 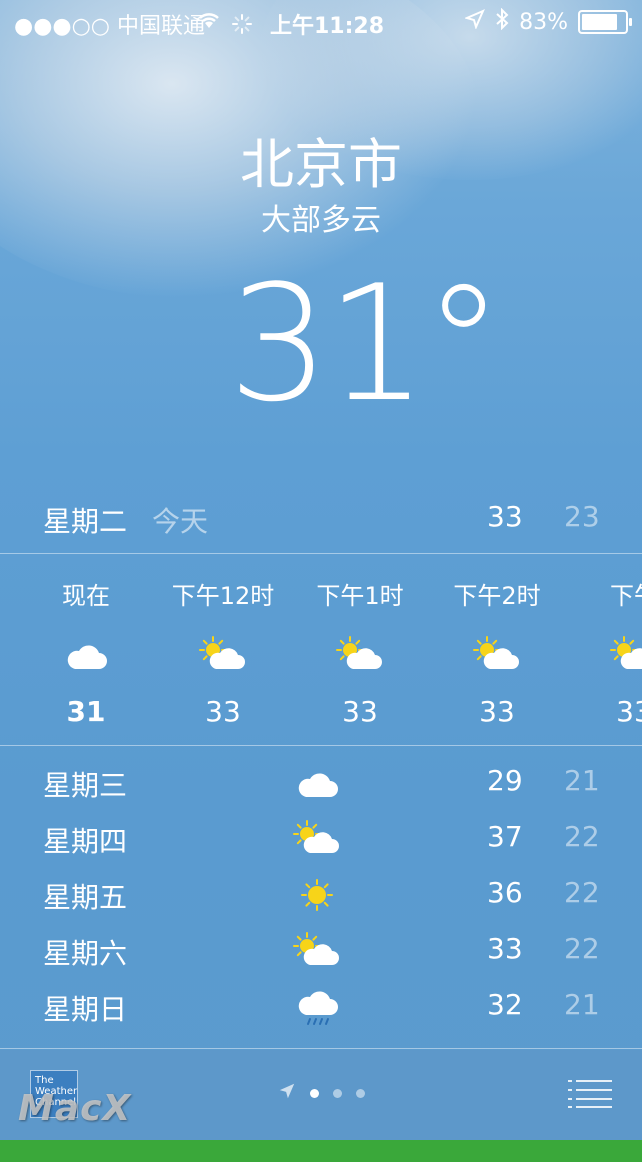 What do you see at coordinates (366, 343) in the screenshot?
I see `current-temperature: 31°` at bounding box center [366, 343].